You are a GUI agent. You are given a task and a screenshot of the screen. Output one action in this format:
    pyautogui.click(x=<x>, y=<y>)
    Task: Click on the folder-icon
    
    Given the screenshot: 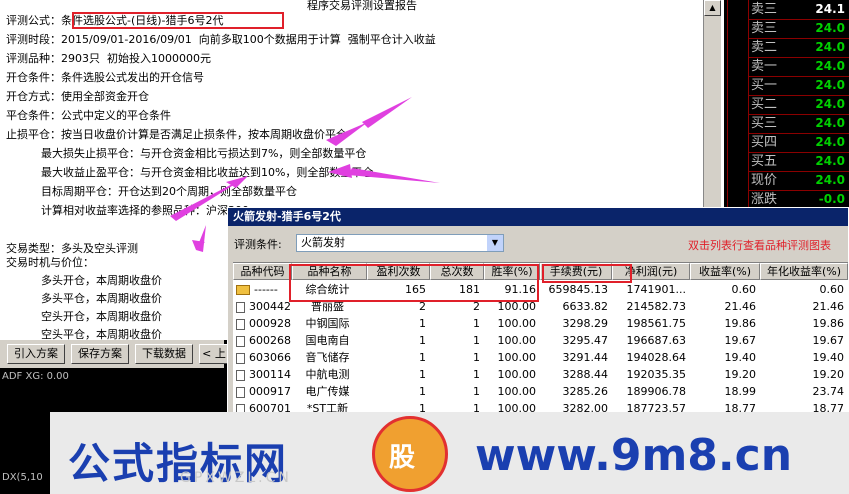 What is the action you would take?
    pyautogui.click(x=243, y=290)
    